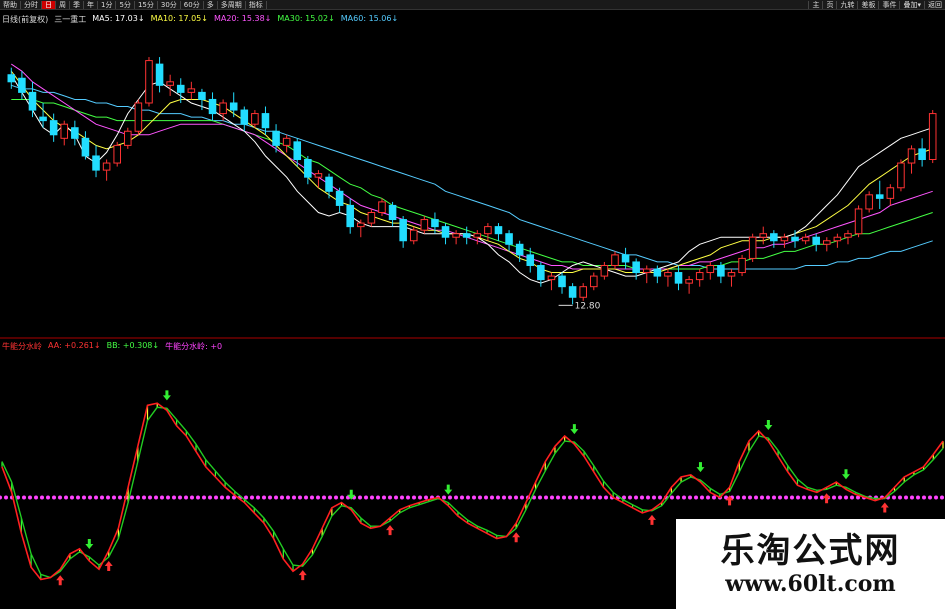 The height and width of the screenshot is (609, 945). I want to click on legend_bottom-item-3: 牛能分水岭: +0, so click(194, 346).